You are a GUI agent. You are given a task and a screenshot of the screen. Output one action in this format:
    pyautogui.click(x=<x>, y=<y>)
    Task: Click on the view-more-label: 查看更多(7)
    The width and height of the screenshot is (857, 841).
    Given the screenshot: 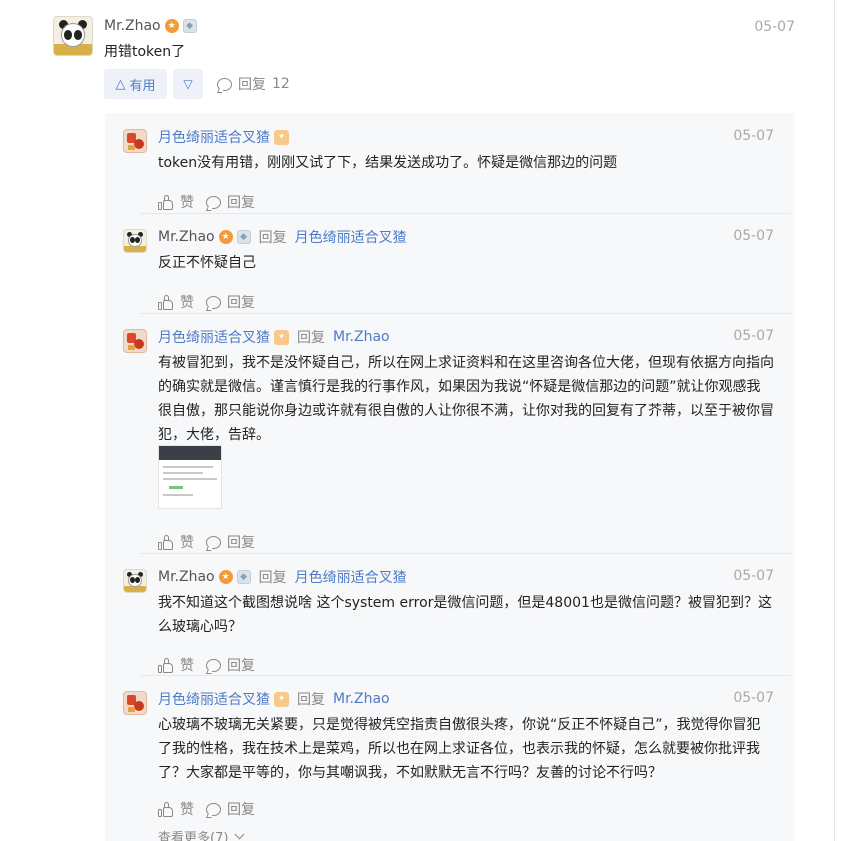 What is the action you would take?
    pyautogui.click(x=193, y=836)
    